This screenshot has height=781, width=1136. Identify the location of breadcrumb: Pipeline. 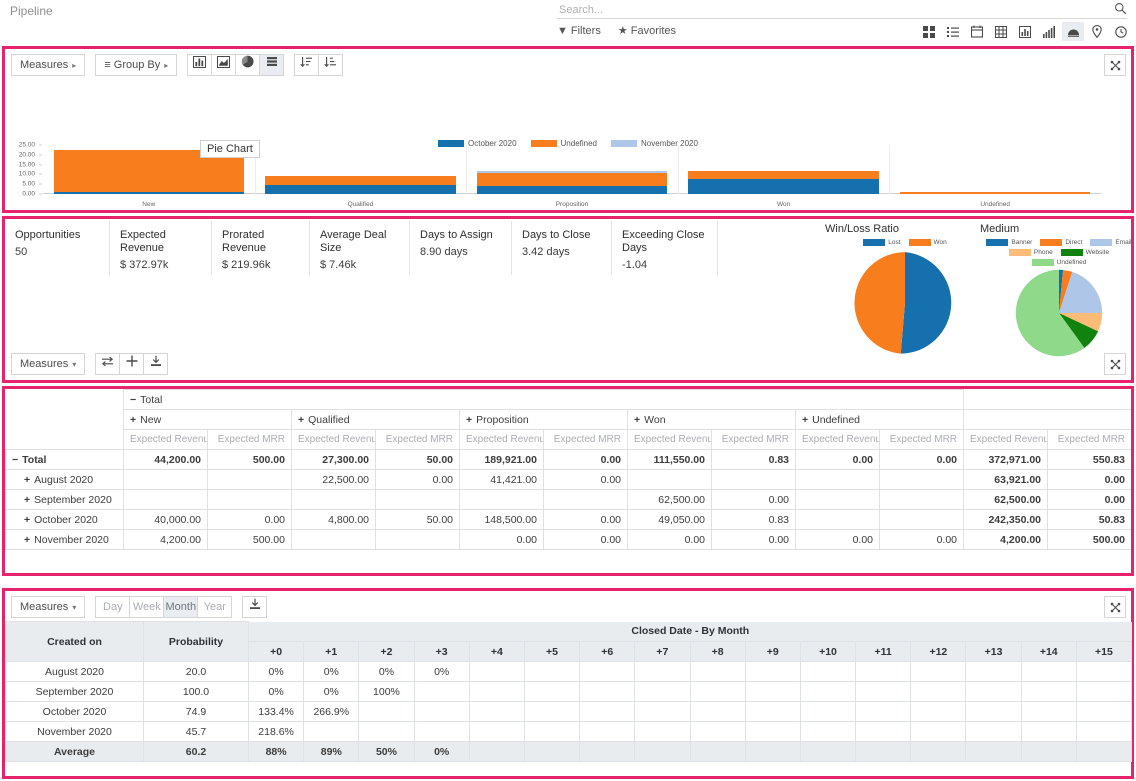
(31, 11).